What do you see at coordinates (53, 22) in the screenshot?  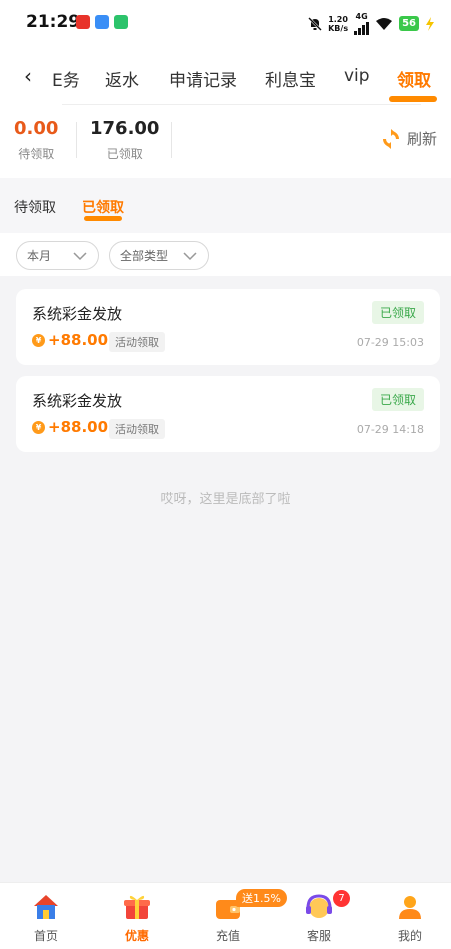 I see `status-time: 21:29` at bounding box center [53, 22].